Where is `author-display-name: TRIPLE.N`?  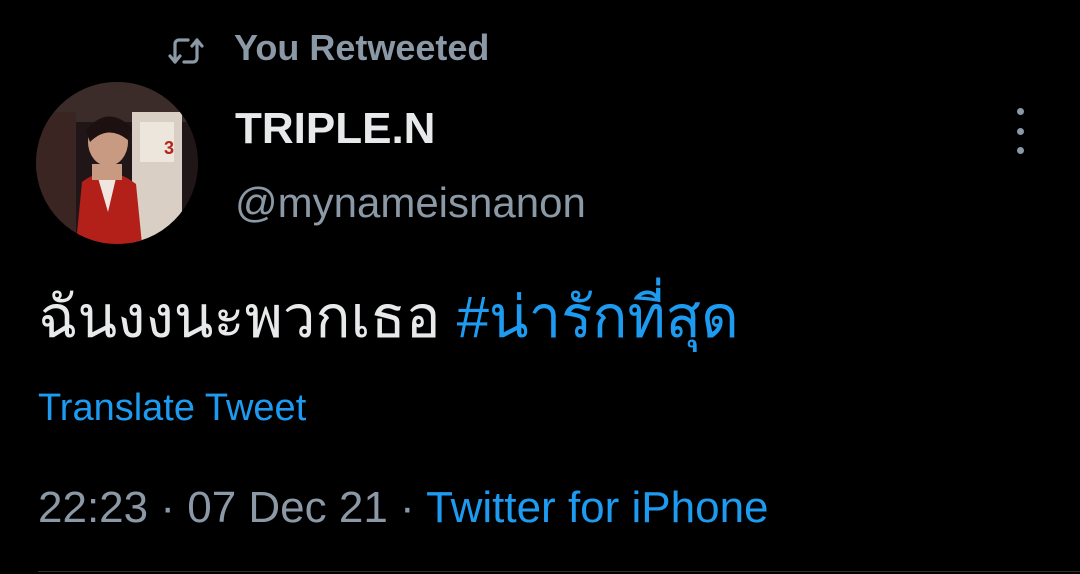 author-display-name: TRIPLE.N is located at coordinates (335, 129).